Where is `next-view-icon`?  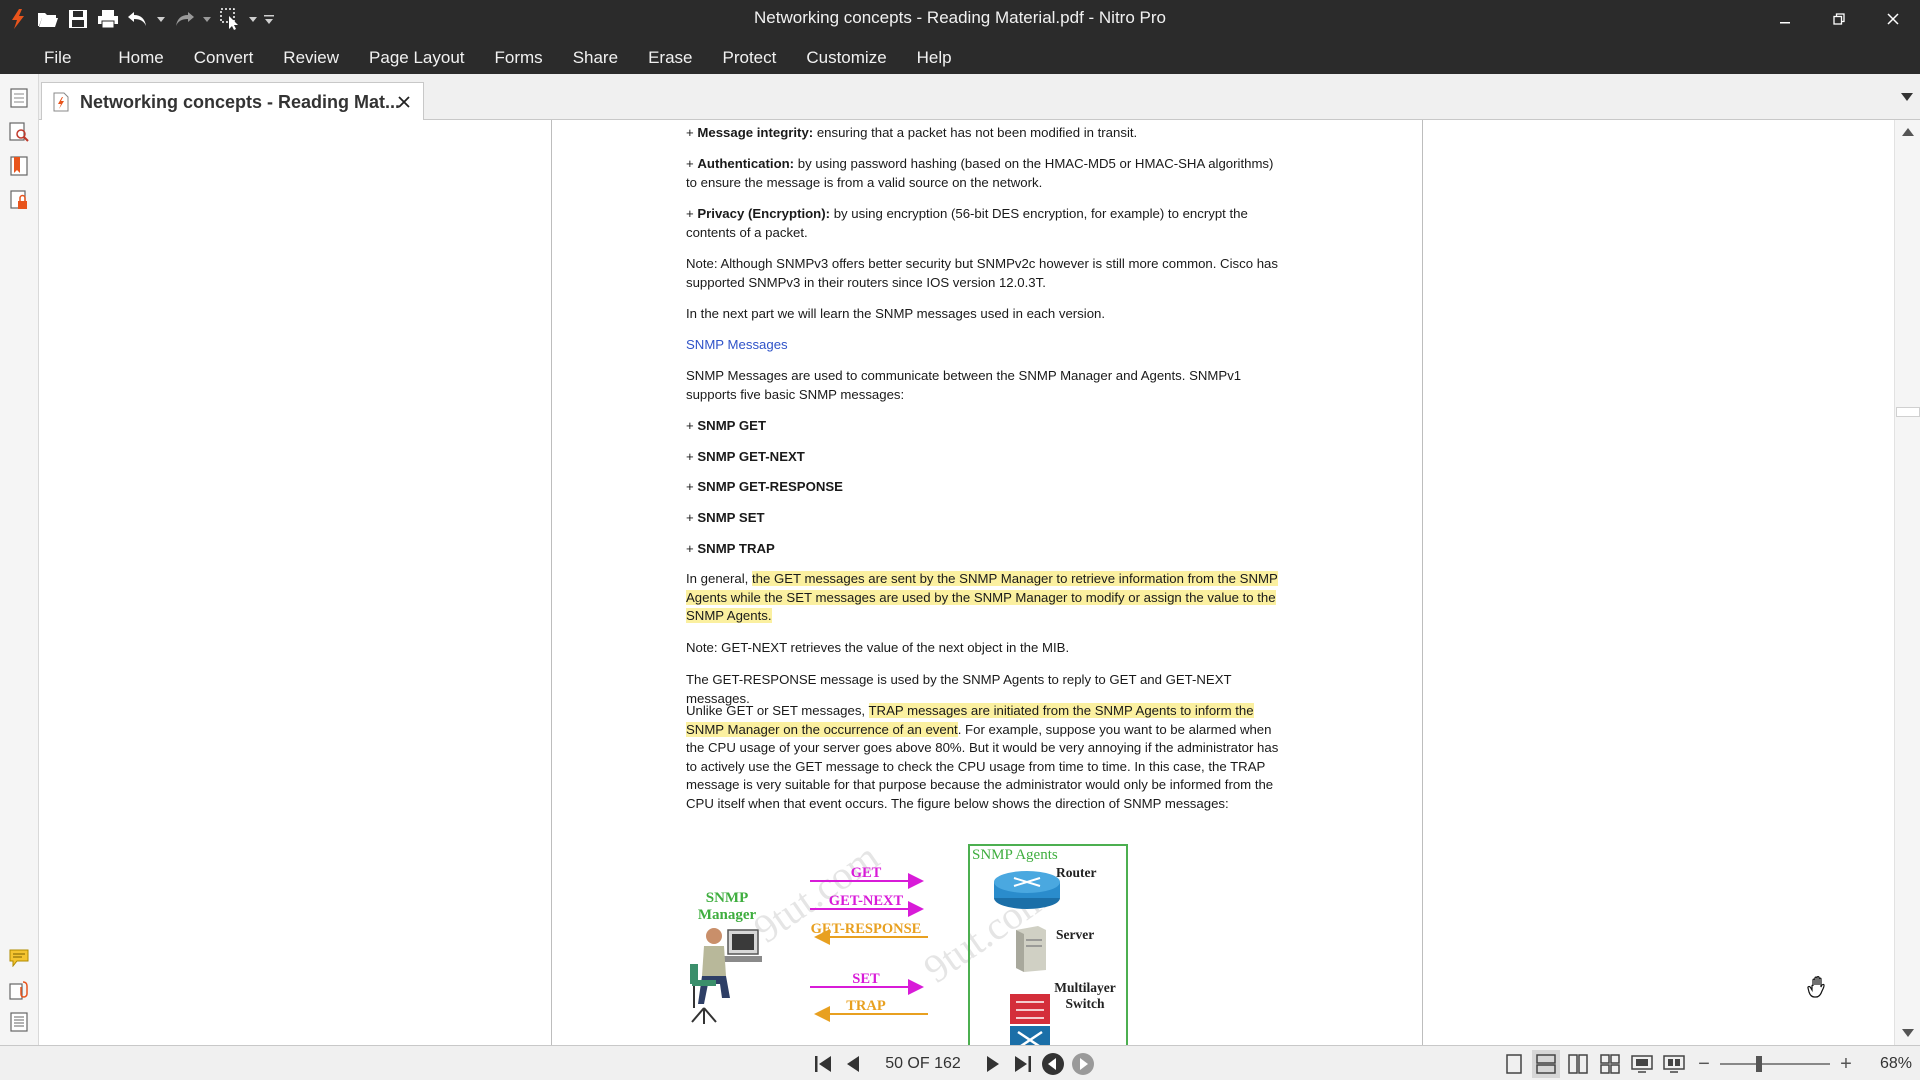 next-view-icon is located at coordinates (1083, 1064).